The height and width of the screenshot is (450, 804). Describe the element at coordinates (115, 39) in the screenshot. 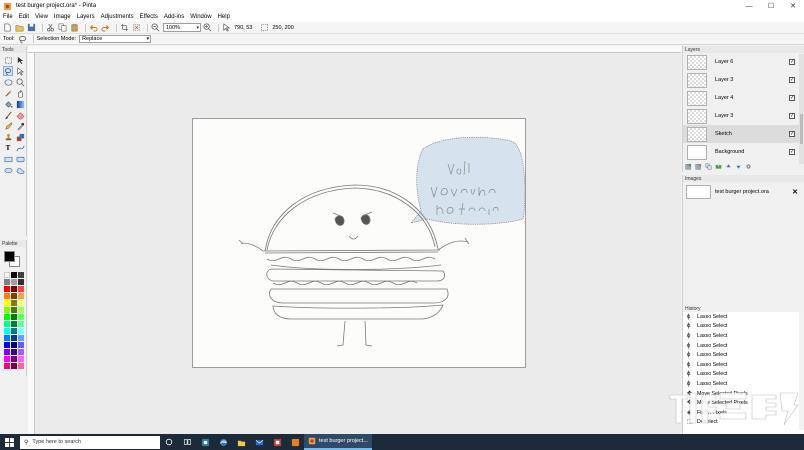

I see `selection-mode-select: Replace ▾` at that location.